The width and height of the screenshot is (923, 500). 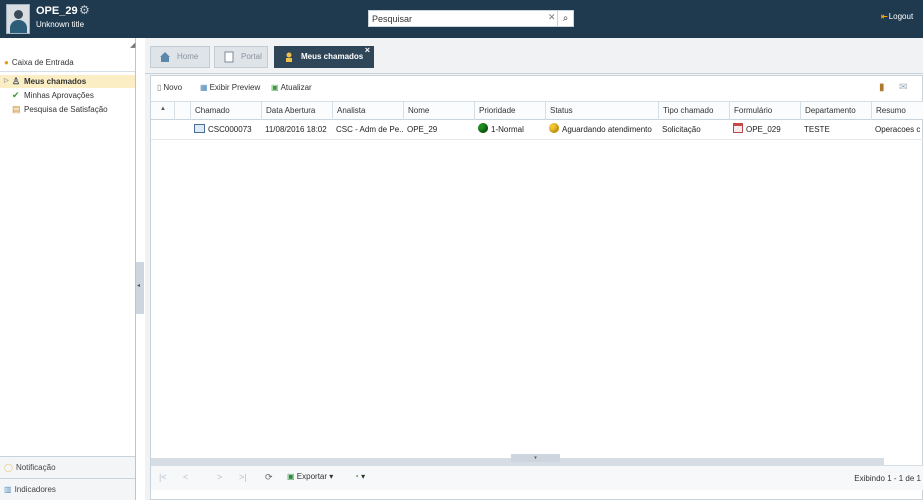 I want to click on top-header: OPE_29 ⚙ Unknown title ✕ ⌕ ⇤Logout, so click(x=461, y=19).